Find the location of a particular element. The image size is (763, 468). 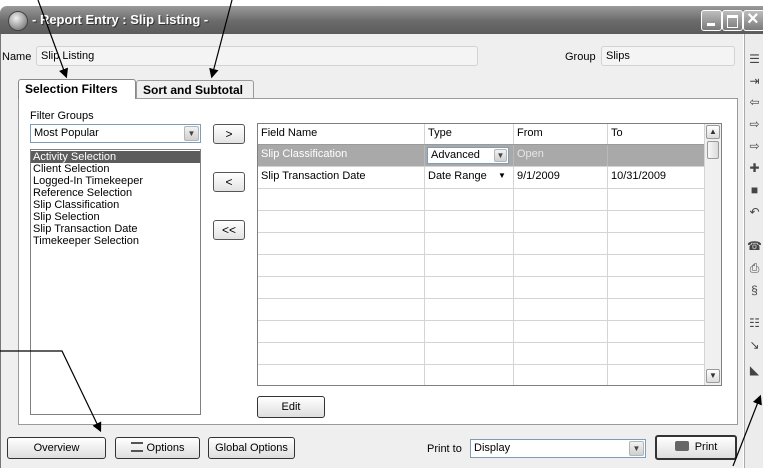

report-icon: ☷ is located at coordinates (754, 323).